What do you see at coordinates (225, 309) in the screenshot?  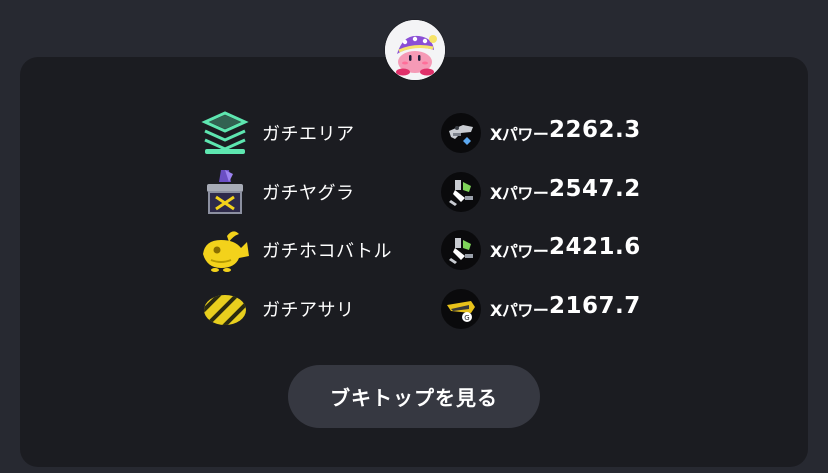 I see `clam-blitz-icon` at bounding box center [225, 309].